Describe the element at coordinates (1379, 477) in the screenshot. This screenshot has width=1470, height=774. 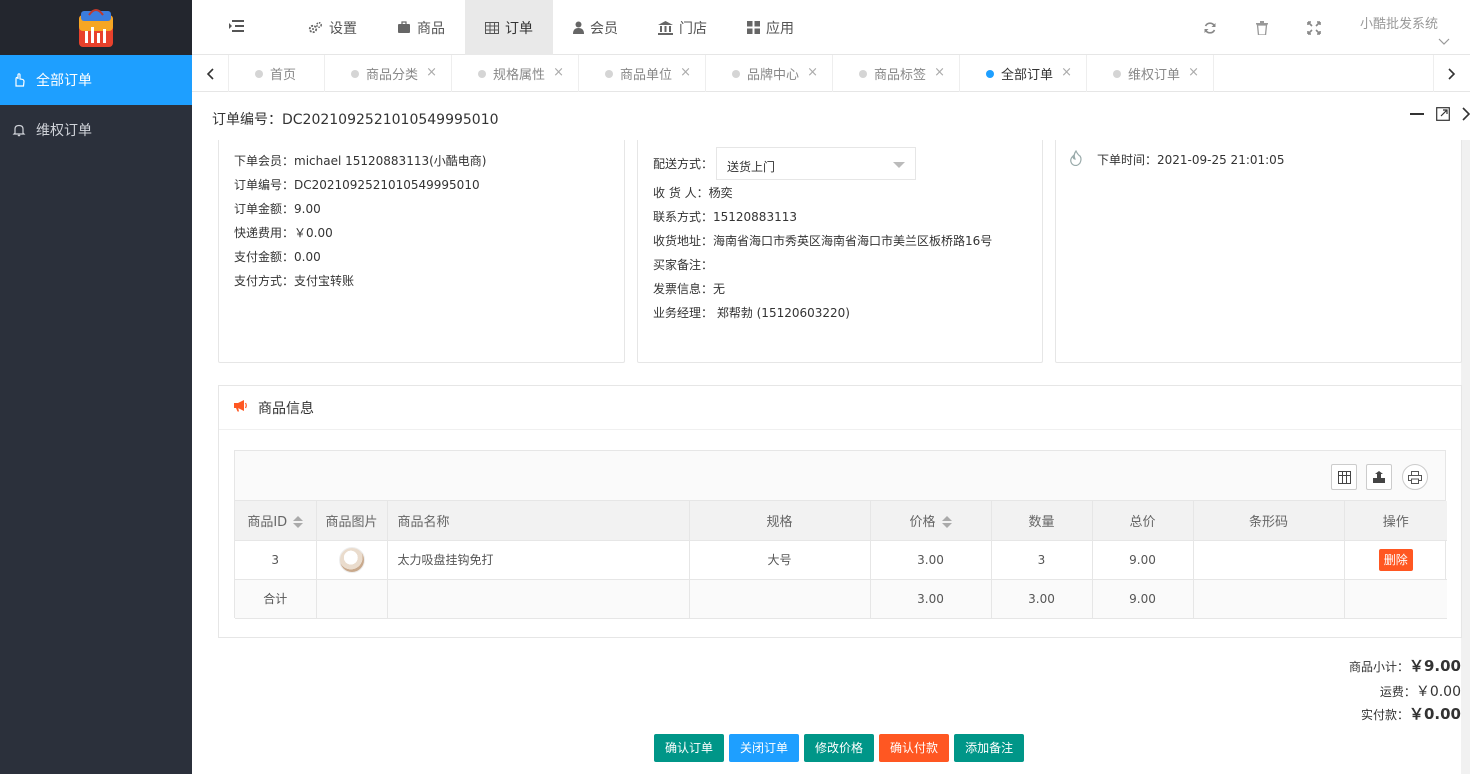
I see `export-icon` at that location.